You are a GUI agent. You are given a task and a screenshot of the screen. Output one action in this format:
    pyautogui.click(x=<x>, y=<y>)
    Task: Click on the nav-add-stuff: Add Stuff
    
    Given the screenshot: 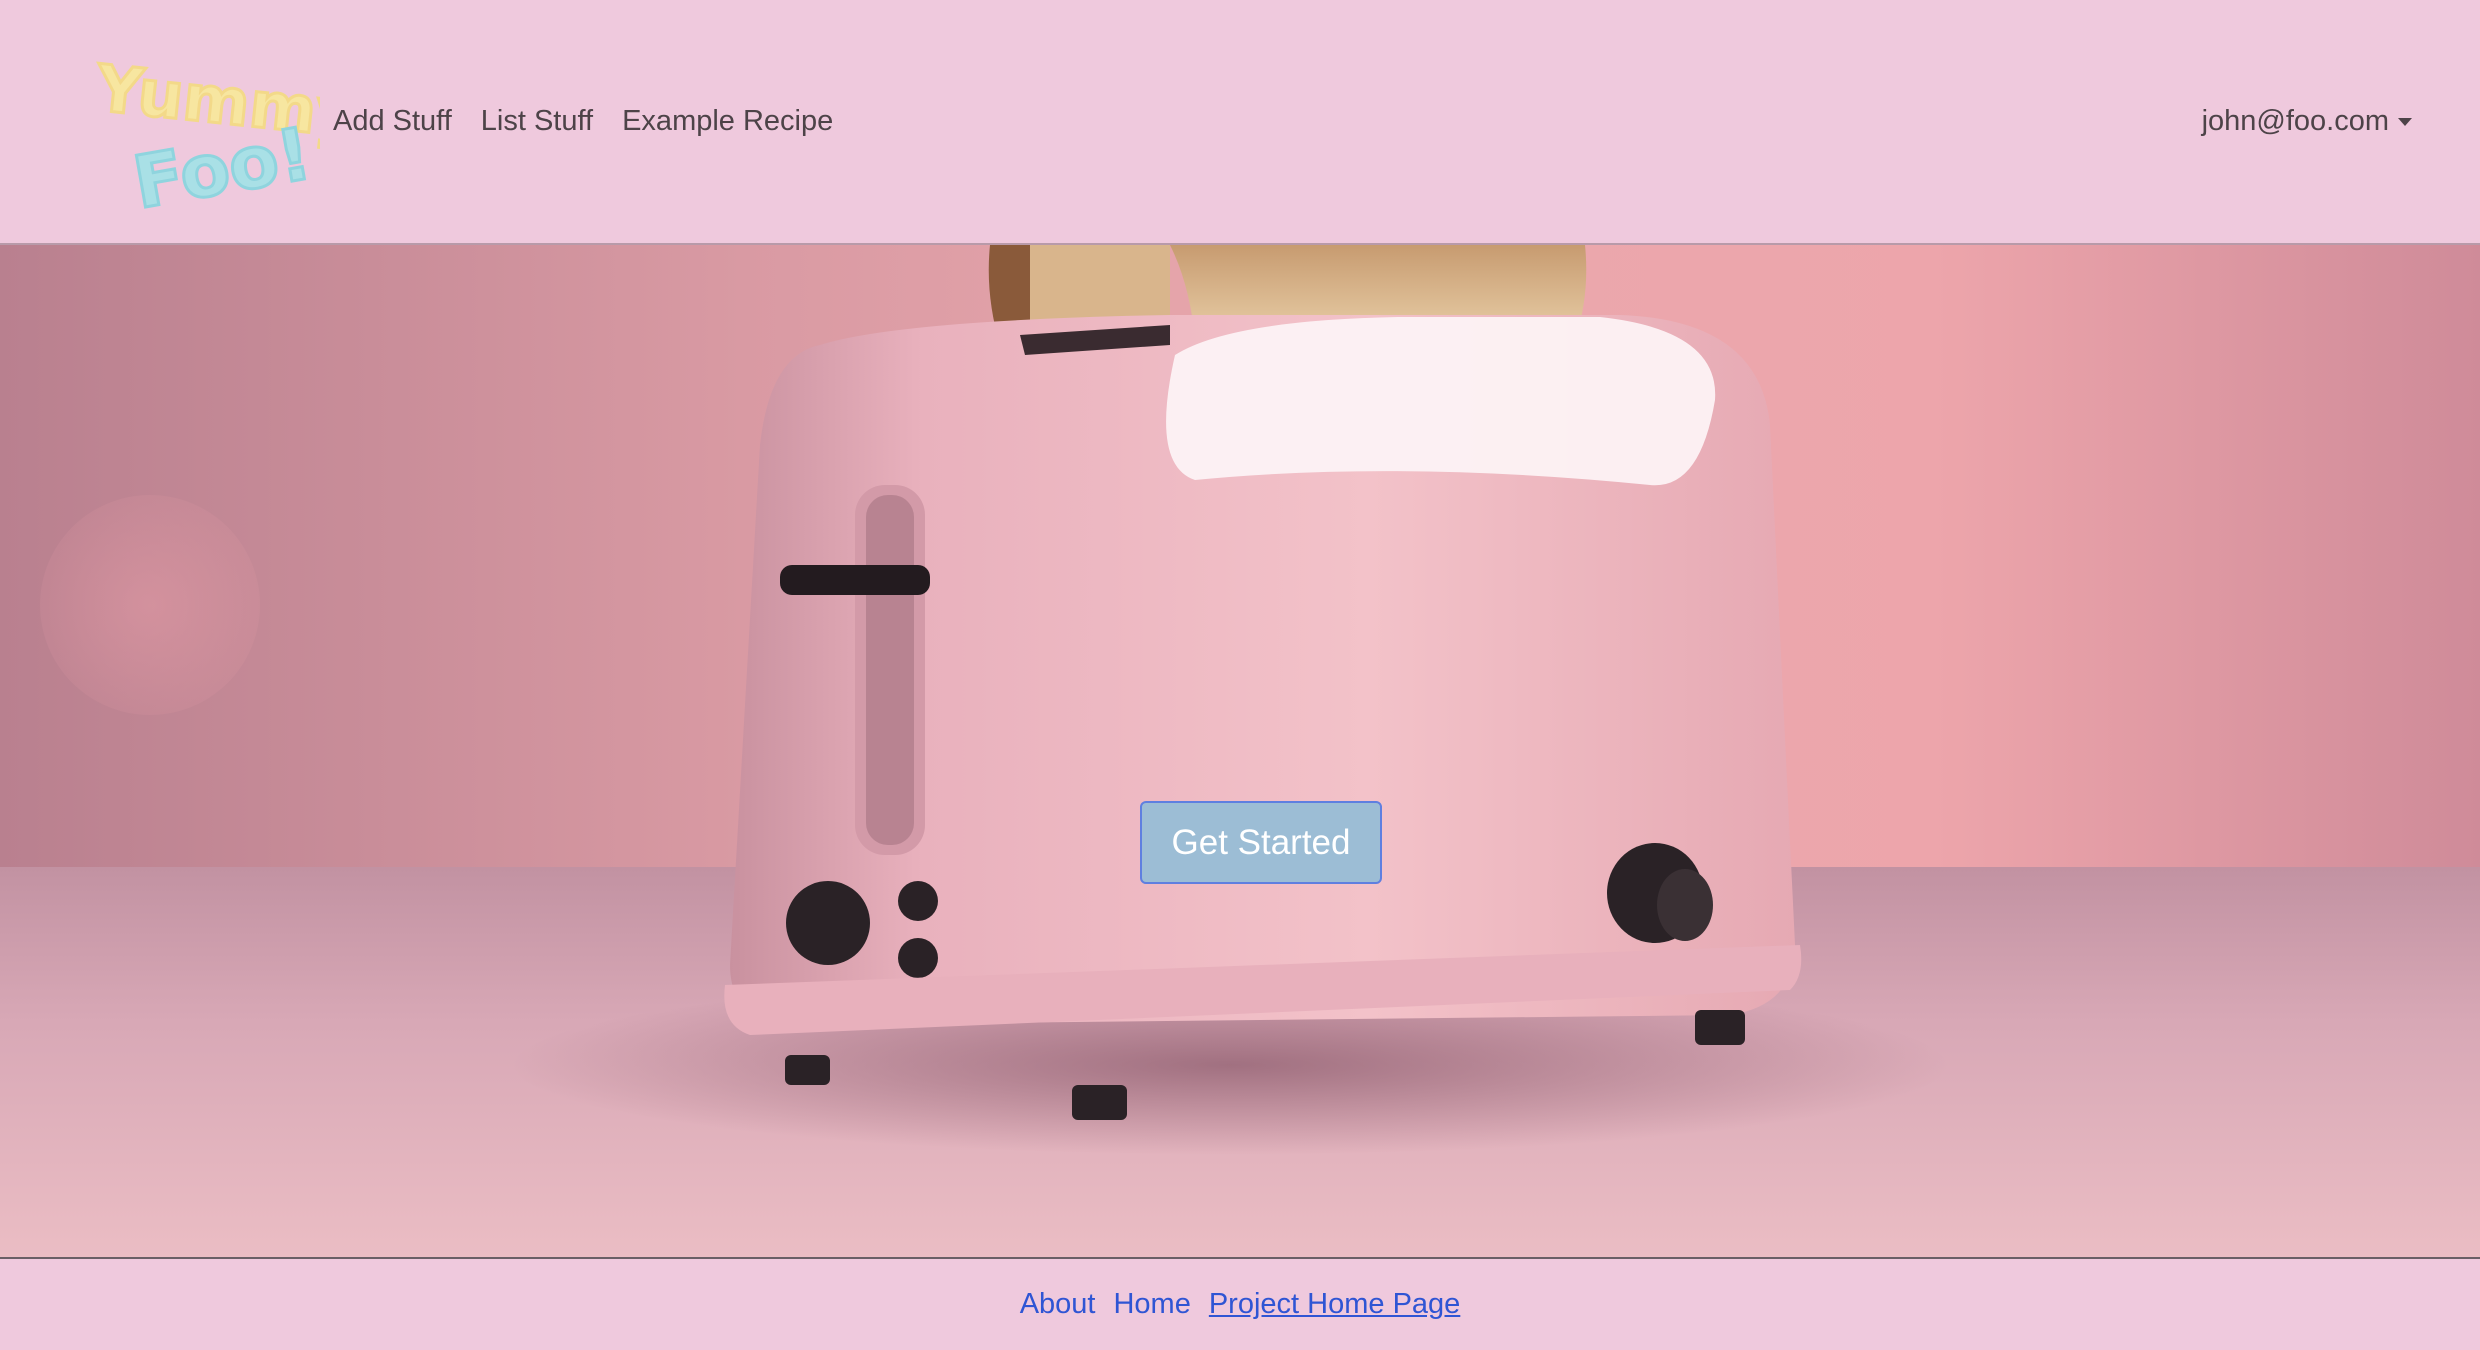 What is the action you would take?
    pyautogui.click(x=392, y=121)
    